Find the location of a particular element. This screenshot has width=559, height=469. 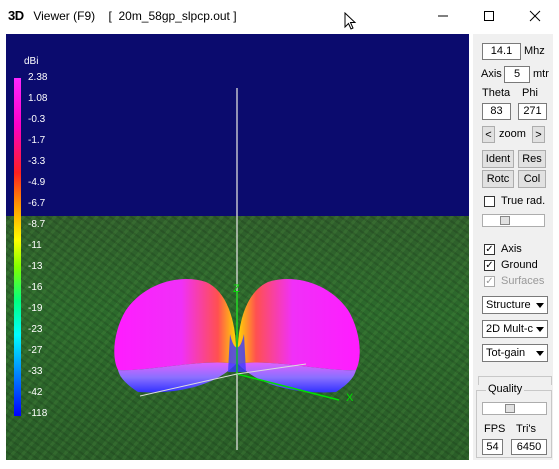

right-lobe is located at coordinates (298, 325).